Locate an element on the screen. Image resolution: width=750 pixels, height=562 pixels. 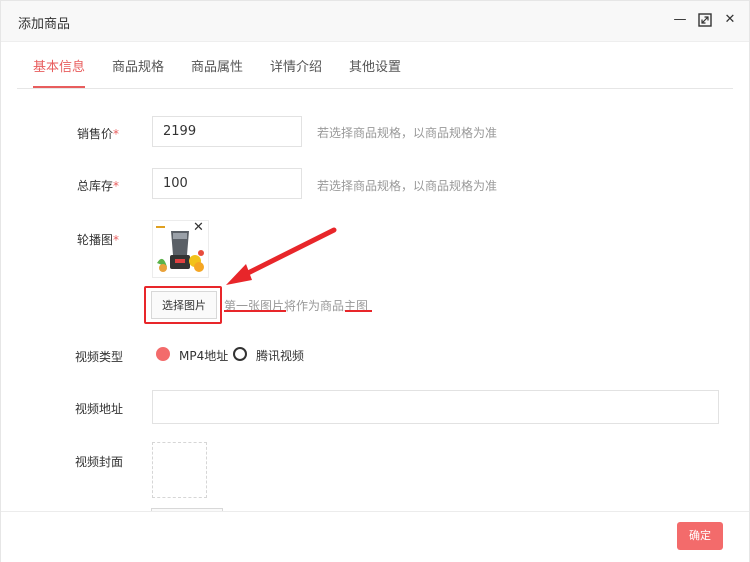
stock-hint: 若选择商品规格，以商品规格为准 is located at coordinates (407, 186).